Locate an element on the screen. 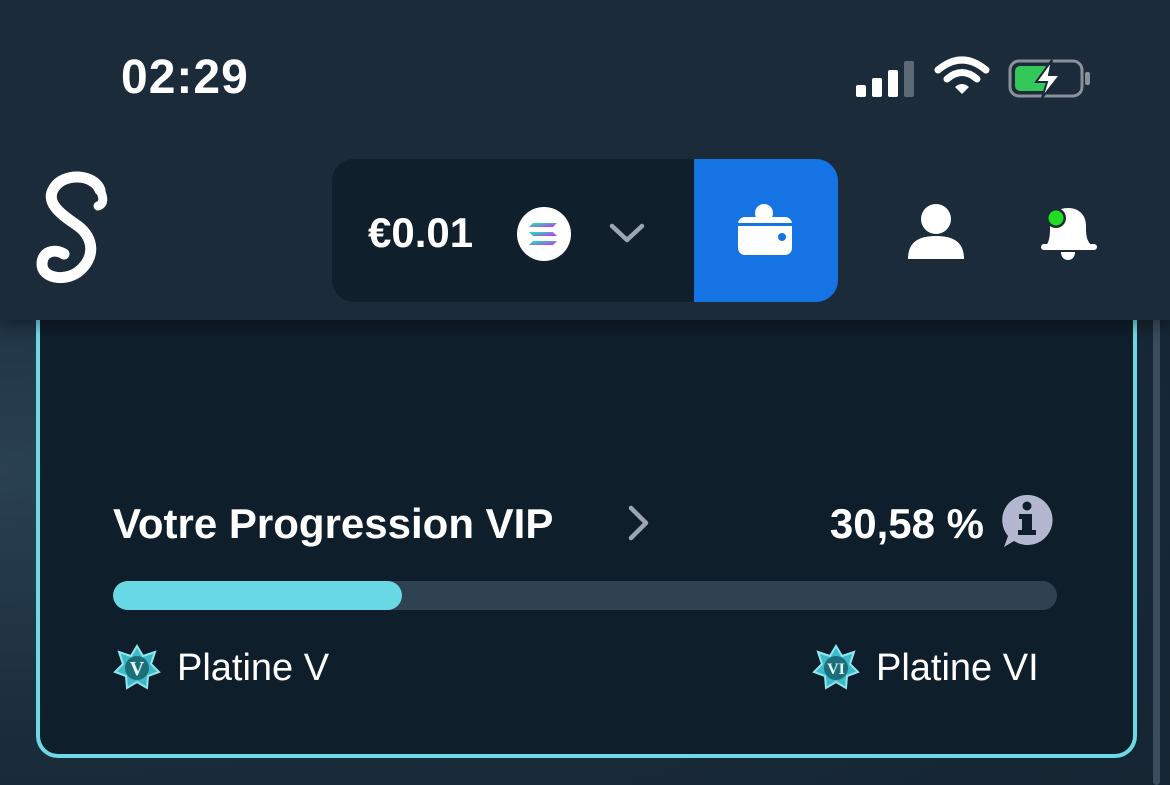 This screenshot has height=785, width=1170. chevron-down-icon is located at coordinates (627, 233).